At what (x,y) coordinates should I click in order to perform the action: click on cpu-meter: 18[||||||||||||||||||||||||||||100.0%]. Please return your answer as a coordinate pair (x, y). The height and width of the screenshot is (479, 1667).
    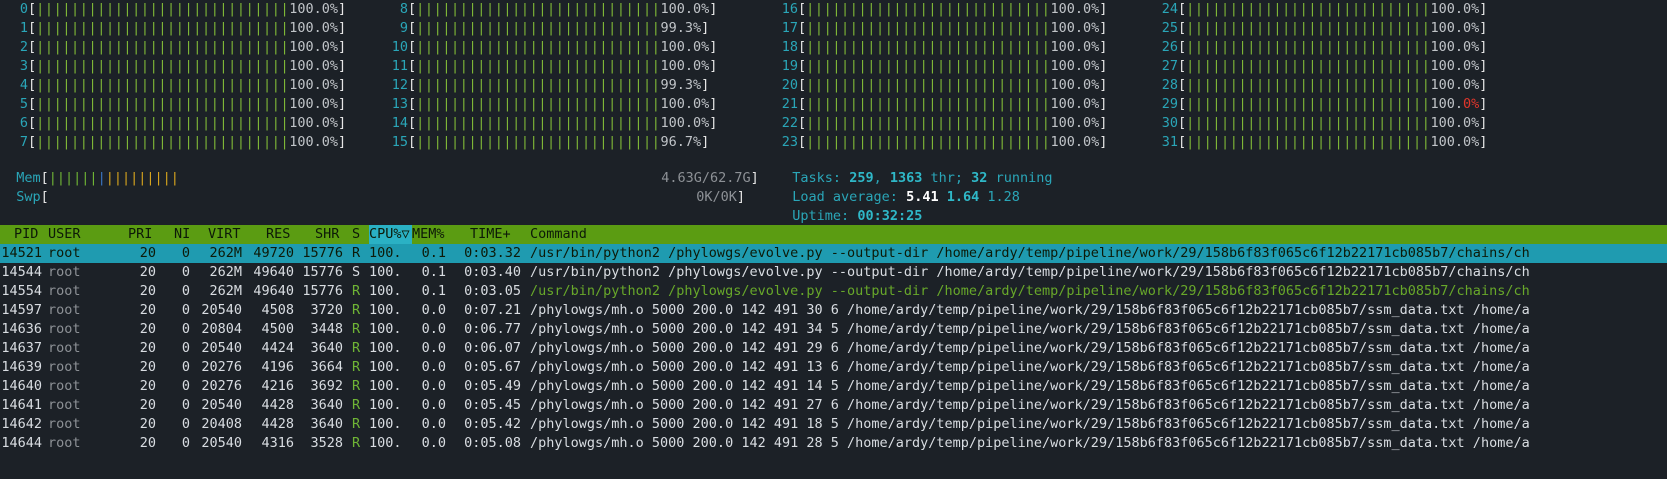
    Looking at the image, I should click on (939, 47).